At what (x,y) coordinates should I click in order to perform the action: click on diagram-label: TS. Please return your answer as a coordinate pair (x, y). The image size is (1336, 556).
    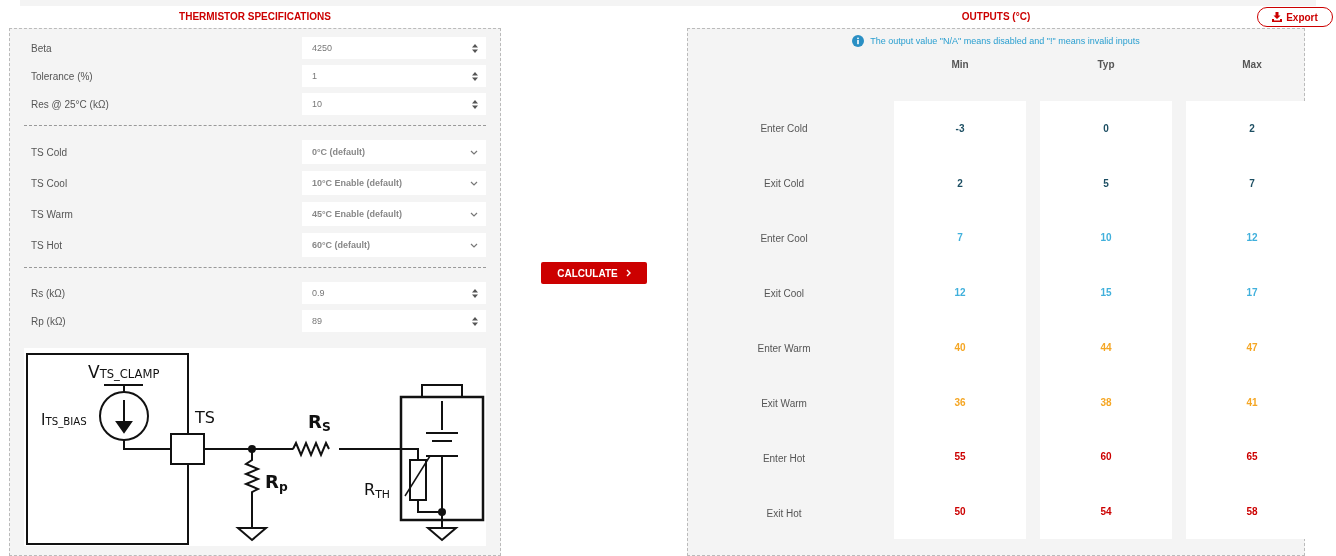
    Looking at the image, I should click on (205, 417).